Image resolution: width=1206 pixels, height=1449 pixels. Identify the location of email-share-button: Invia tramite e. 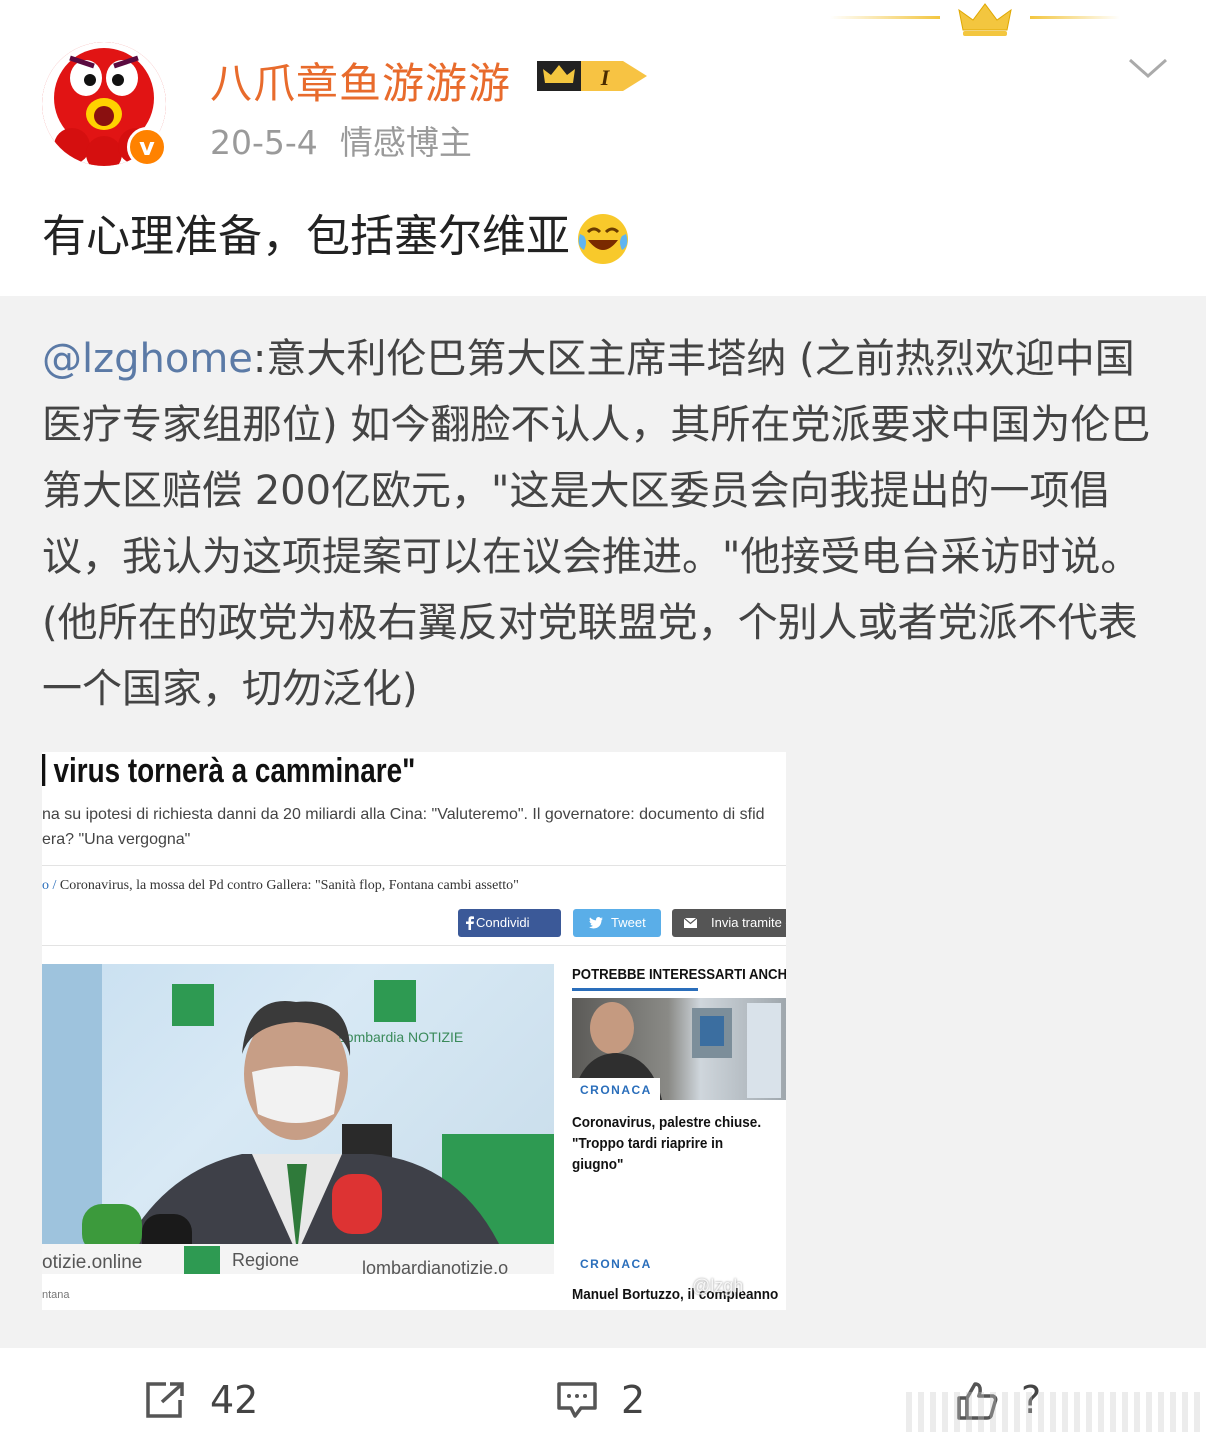
(729, 923).